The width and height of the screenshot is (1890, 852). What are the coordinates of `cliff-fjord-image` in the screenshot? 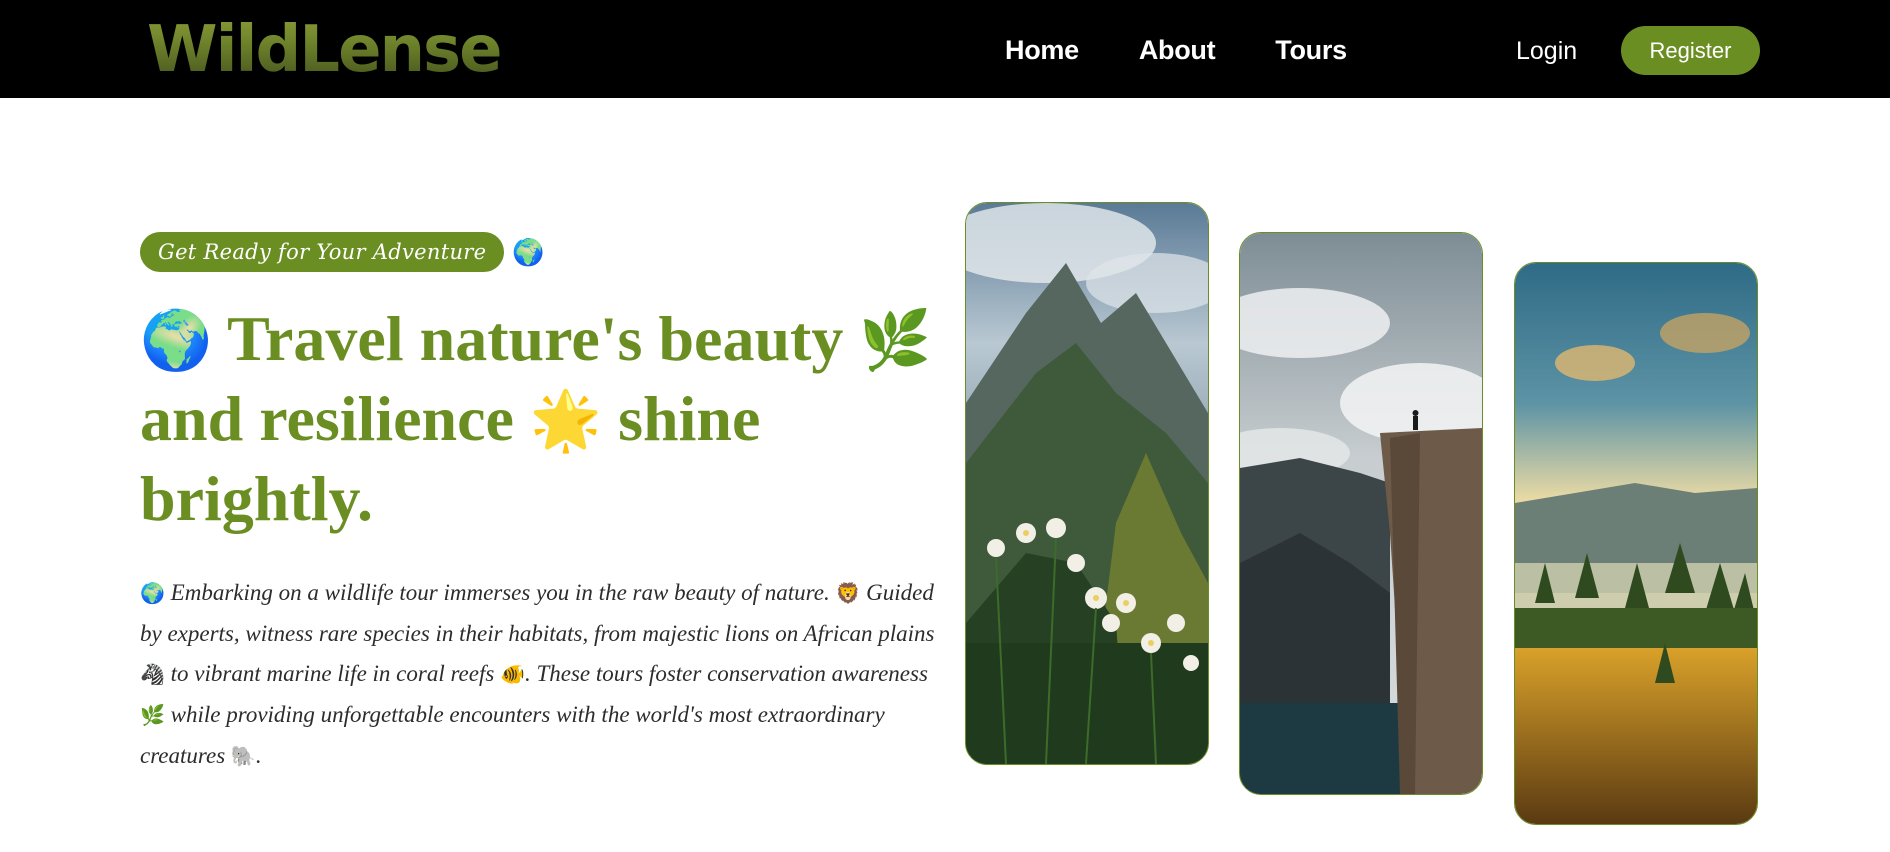 It's located at (1361, 513).